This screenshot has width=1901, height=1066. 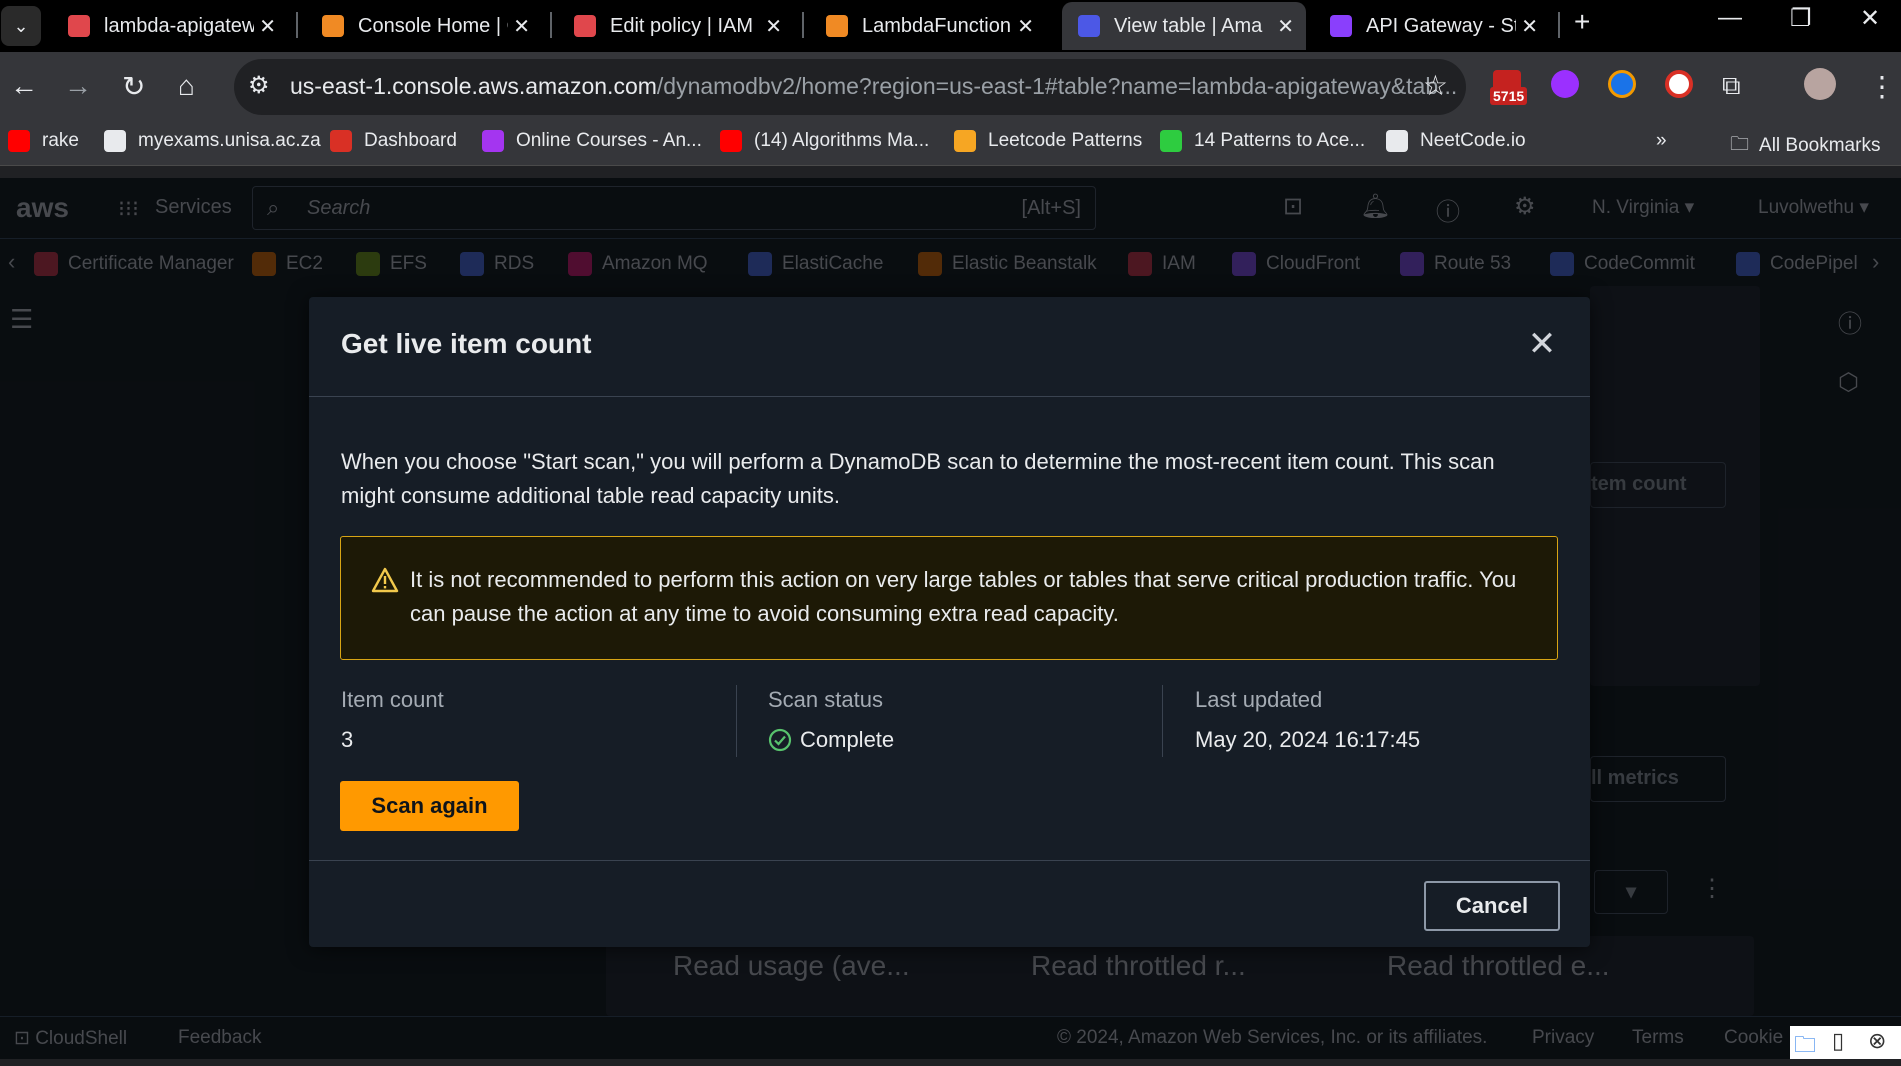 What do you see at coordinates (1441, 25) in the screenshot?
I see `tab-title: API Gateway - St` at bounding box center [1441, 25].